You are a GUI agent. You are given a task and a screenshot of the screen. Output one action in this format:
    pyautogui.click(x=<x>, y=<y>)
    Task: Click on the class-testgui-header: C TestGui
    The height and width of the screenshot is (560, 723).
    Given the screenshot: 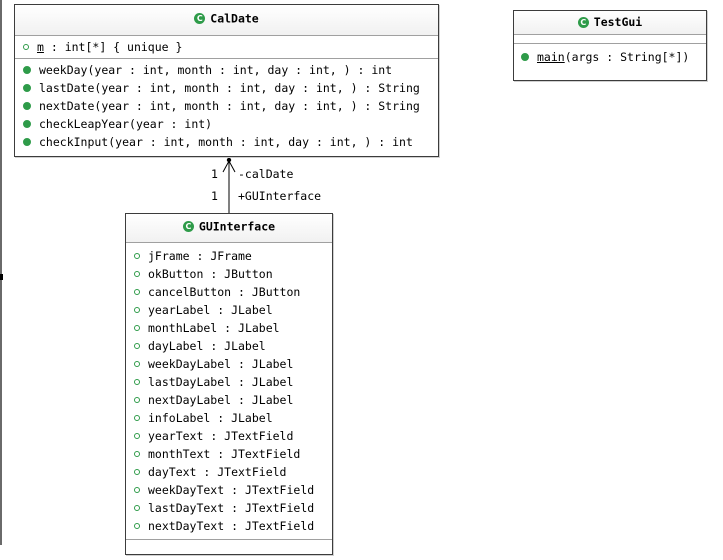 What is the action you would take?
    pyautogui.click(x=610, y=22)
    